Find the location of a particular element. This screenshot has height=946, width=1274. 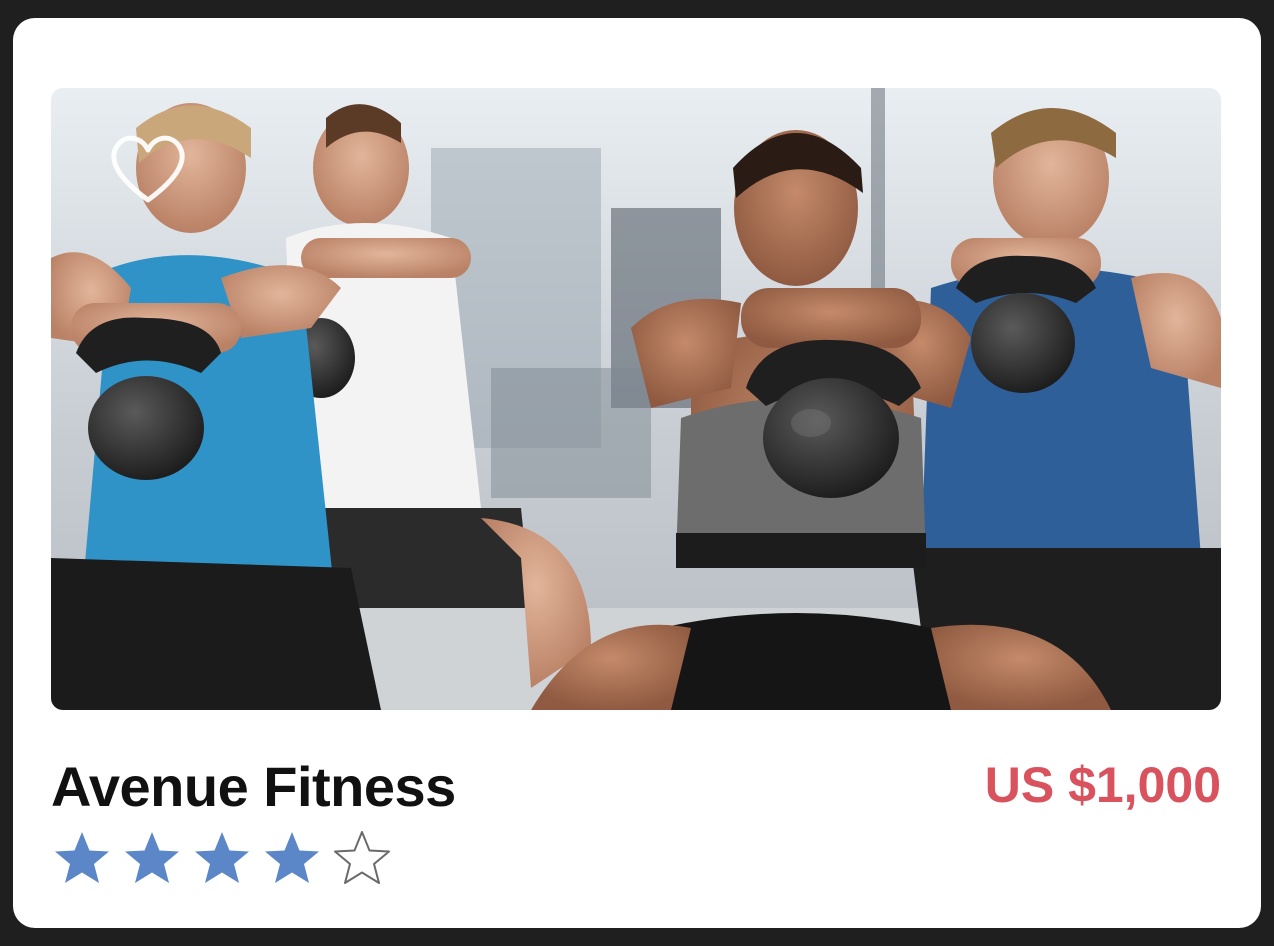

rating-stars is located at coordinates (222, 859).